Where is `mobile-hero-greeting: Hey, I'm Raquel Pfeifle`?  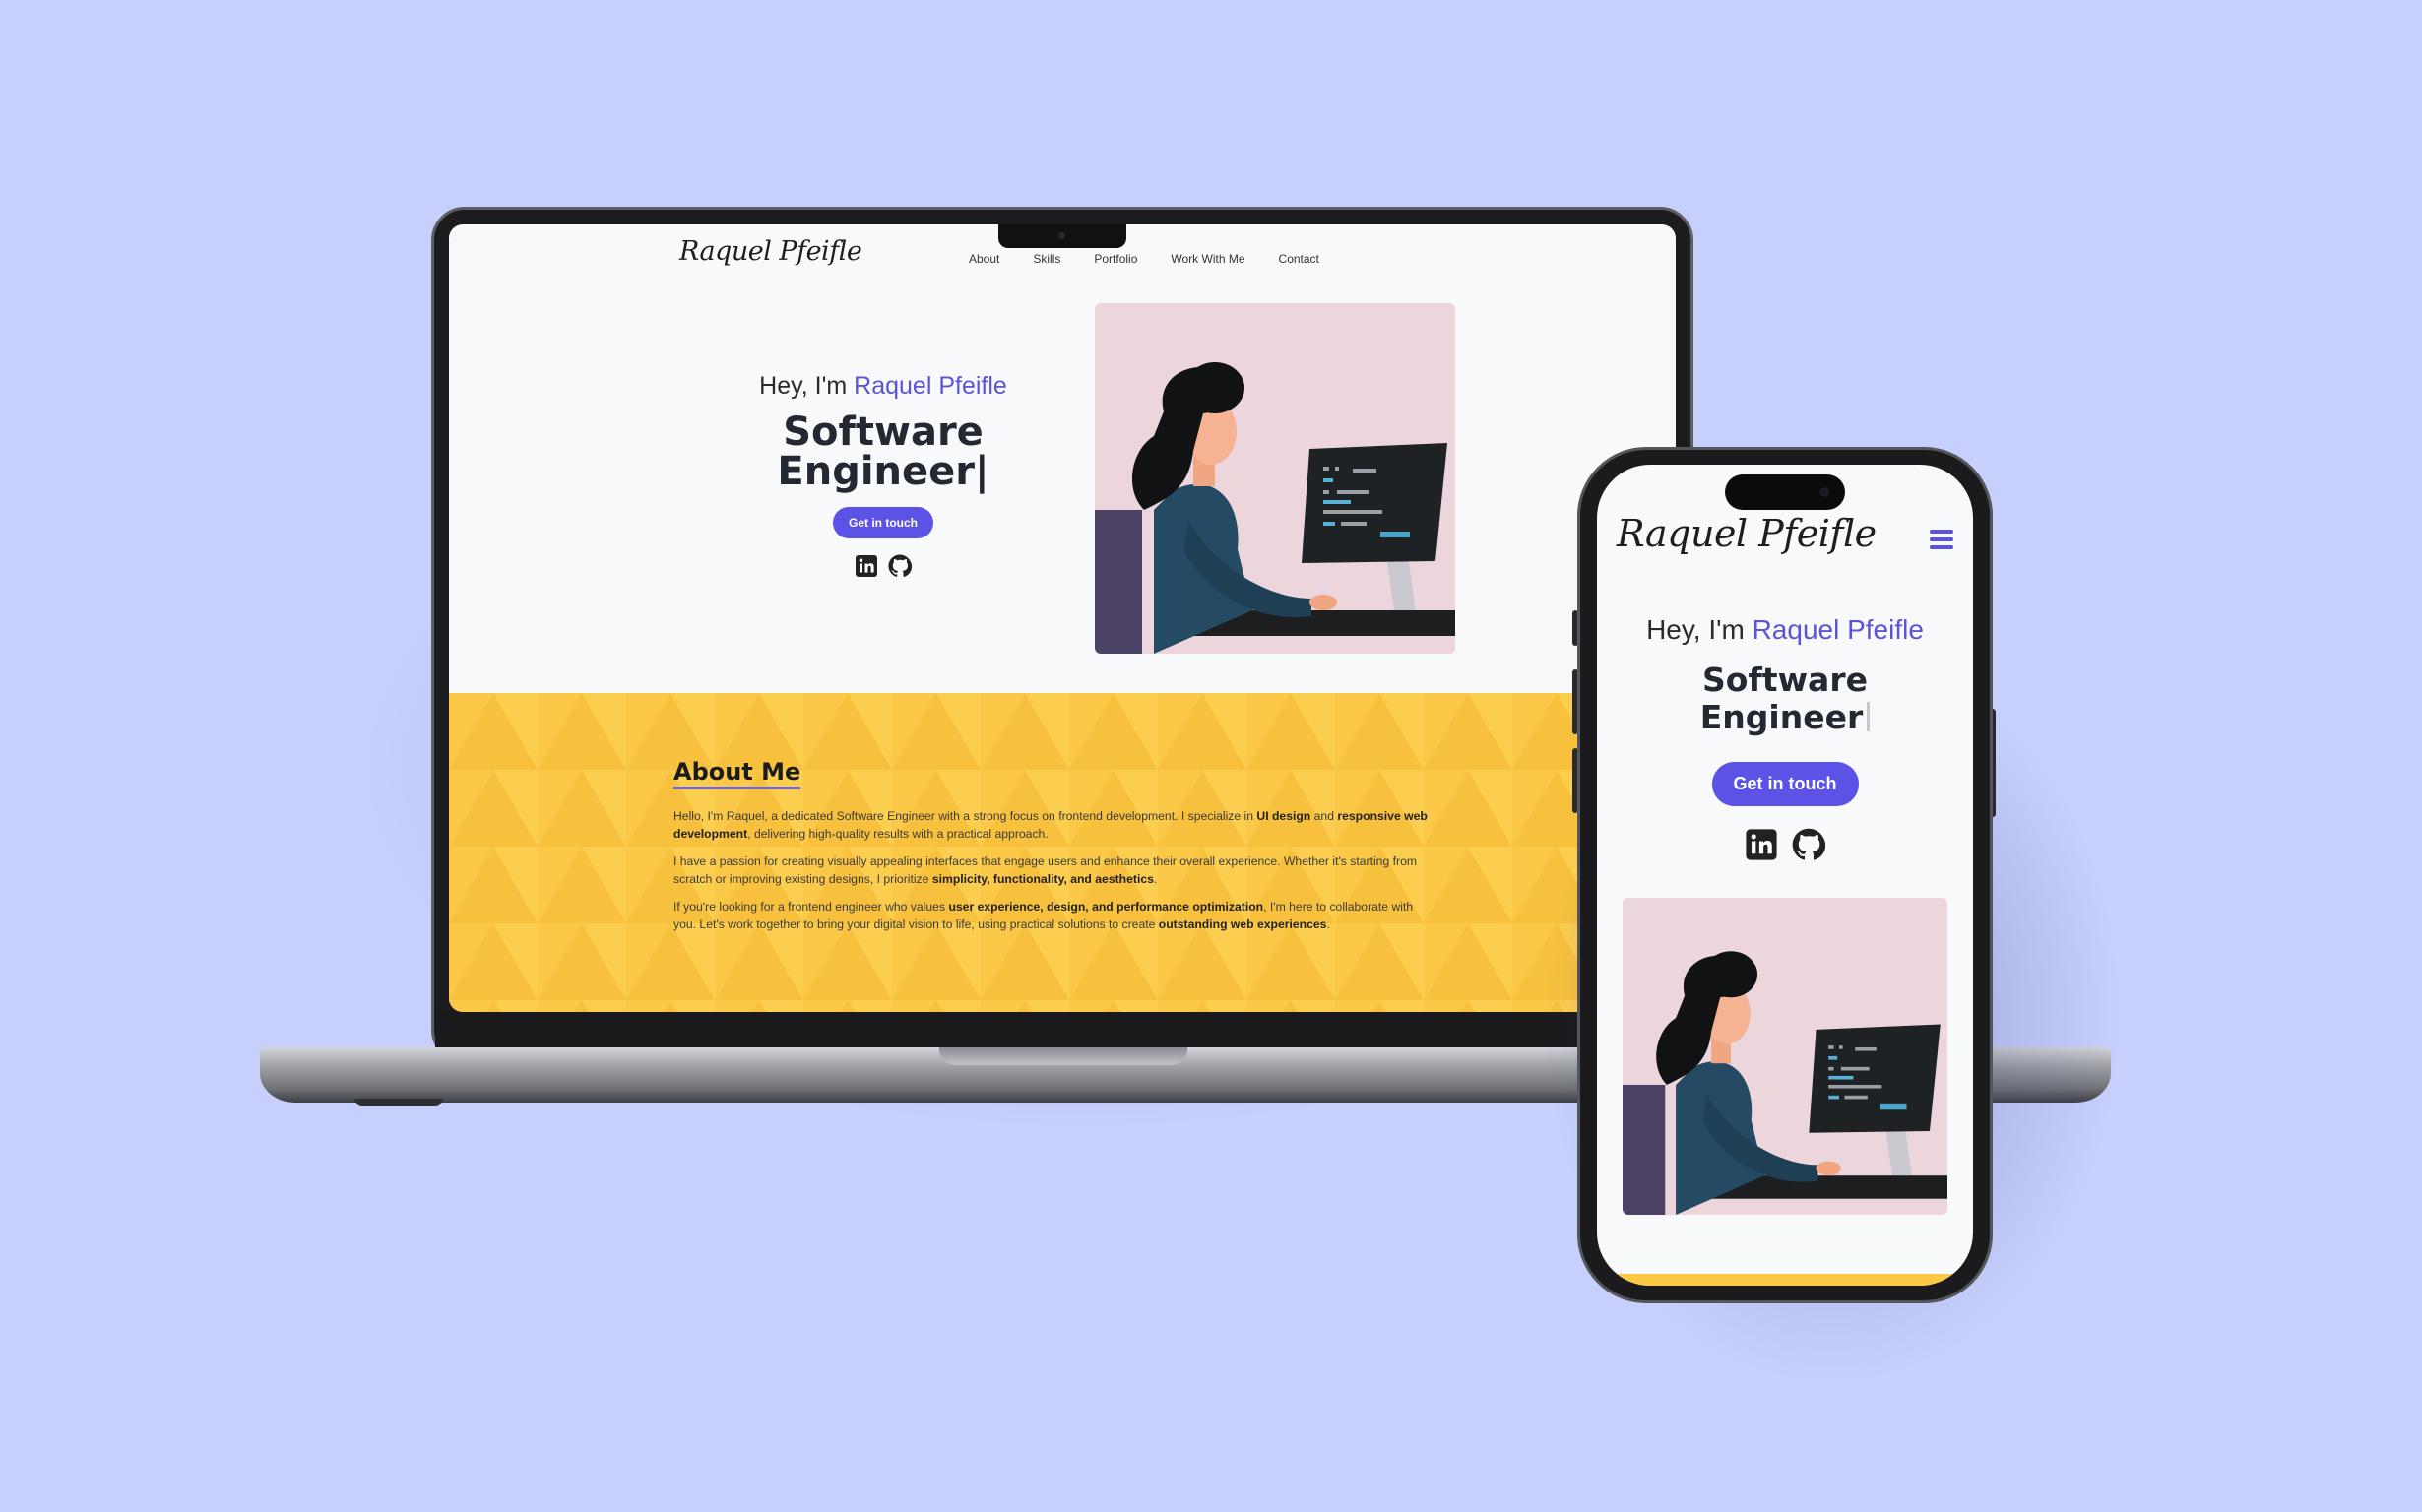 mobile-hero-greeting: Hey, I'm Raquel Pfeifle is located at coordinates (1785, 629).